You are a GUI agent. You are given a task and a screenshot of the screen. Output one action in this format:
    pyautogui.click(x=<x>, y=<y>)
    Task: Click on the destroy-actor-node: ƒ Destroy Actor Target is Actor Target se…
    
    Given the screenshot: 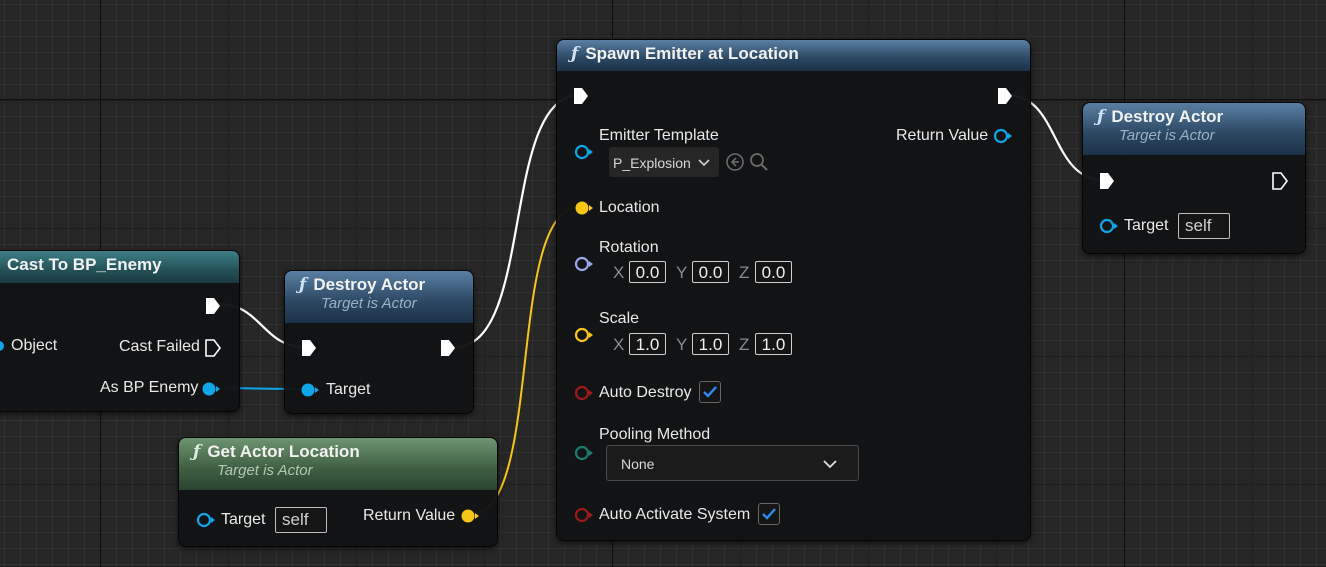 What is the action you would take?
    pyautogui.click(x=1194, y=178)
    